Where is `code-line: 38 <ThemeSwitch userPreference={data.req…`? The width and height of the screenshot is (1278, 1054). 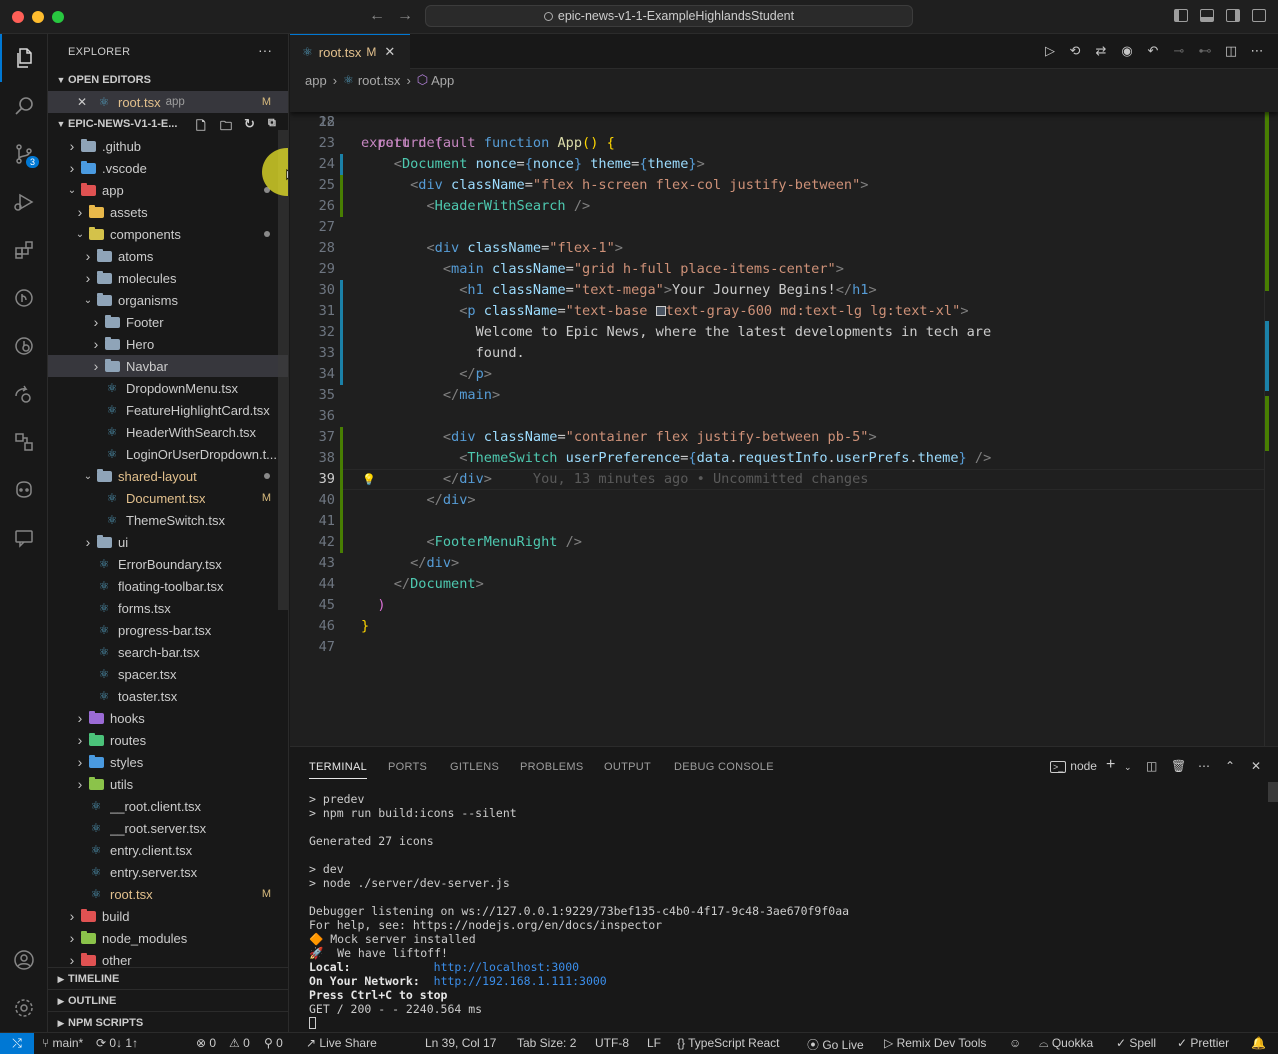
code-line: 38 <ThemeSwitch userPreference={data.req… is located at coordinates (784, 458).